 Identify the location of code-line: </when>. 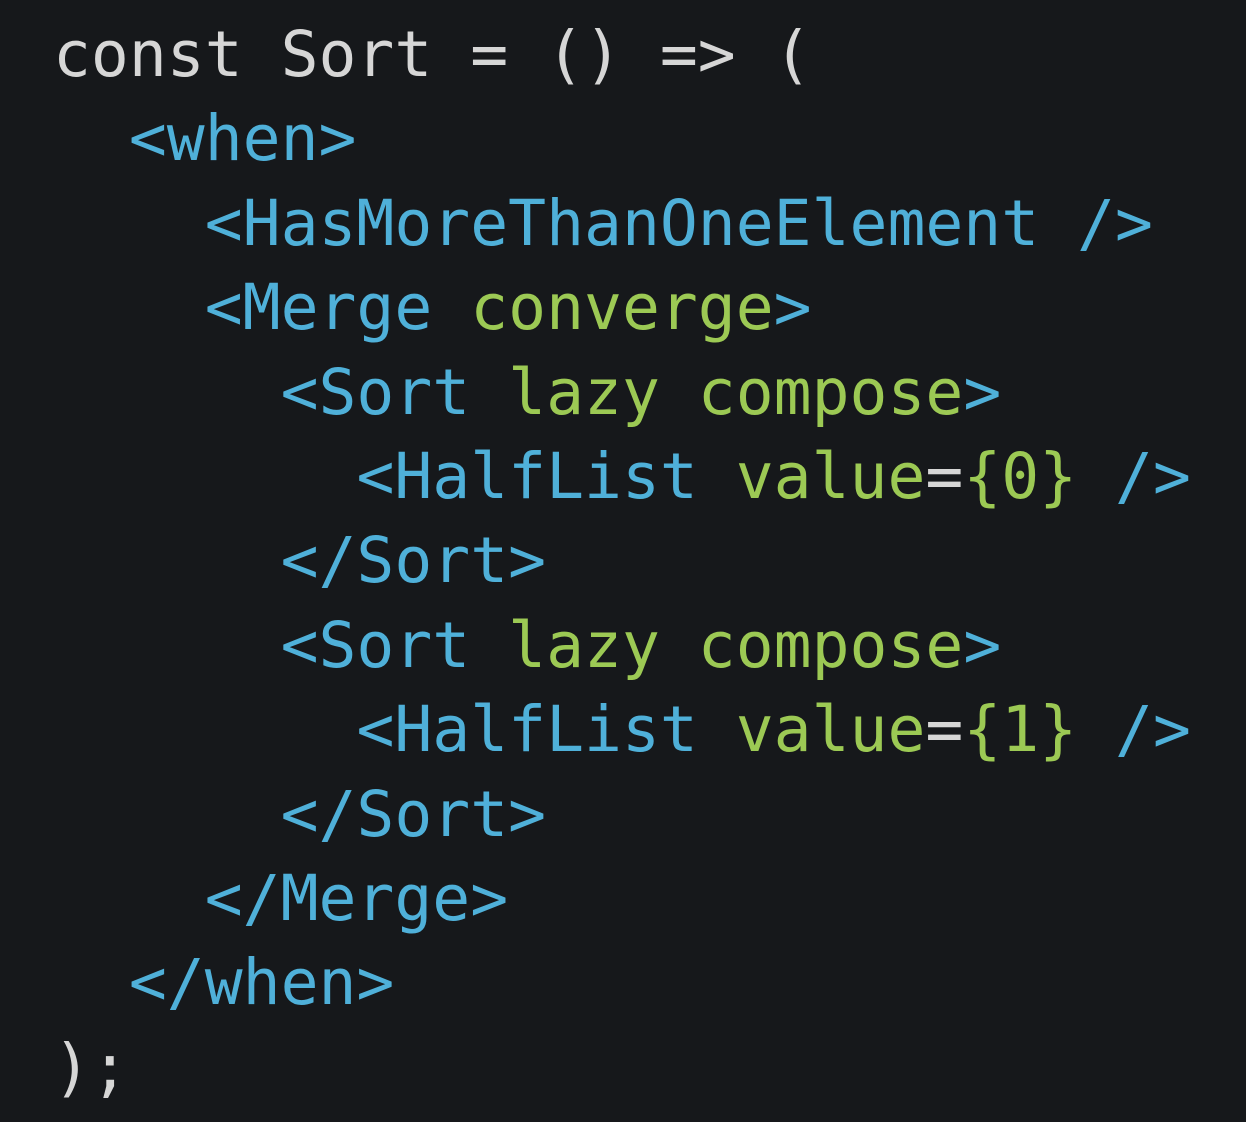
(649, 983).